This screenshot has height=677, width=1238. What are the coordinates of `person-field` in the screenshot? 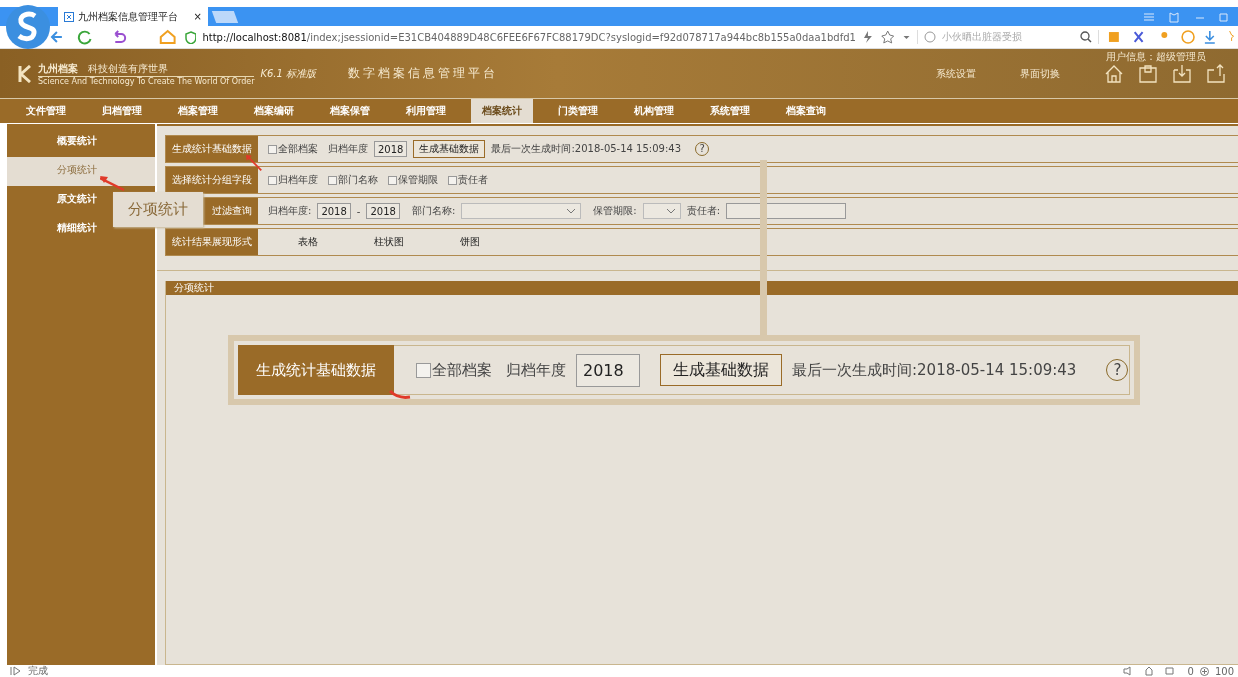 It's located at (786, 211).